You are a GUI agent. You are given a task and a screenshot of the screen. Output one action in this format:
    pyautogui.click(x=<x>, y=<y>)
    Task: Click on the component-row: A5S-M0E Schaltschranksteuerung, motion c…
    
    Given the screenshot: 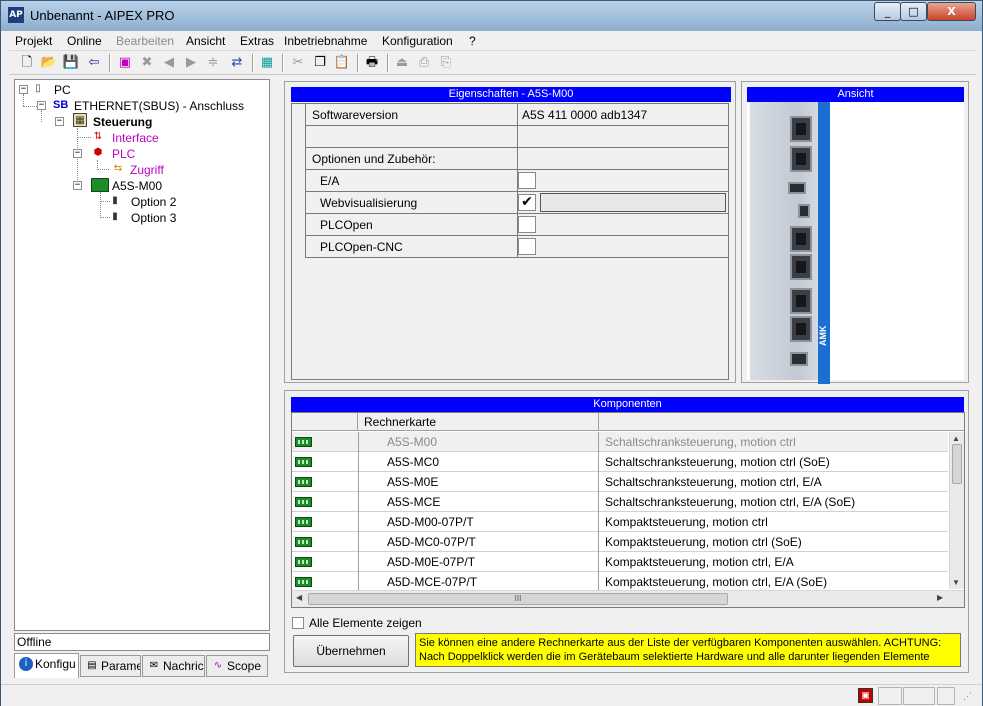 What is the action you would take?
    pyautogui.click(x=620, y=482)
    